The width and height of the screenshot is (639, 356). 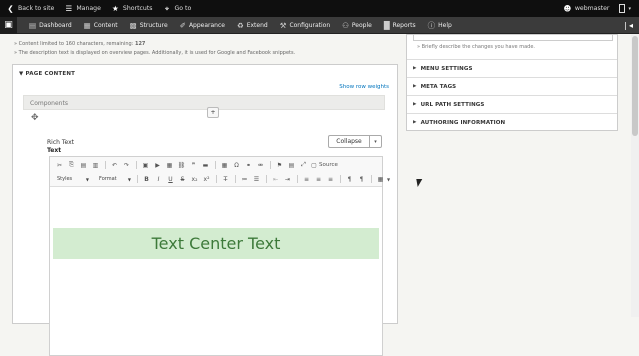 I want to click on indent-icon: ⇥, so click(x=287, y=179).